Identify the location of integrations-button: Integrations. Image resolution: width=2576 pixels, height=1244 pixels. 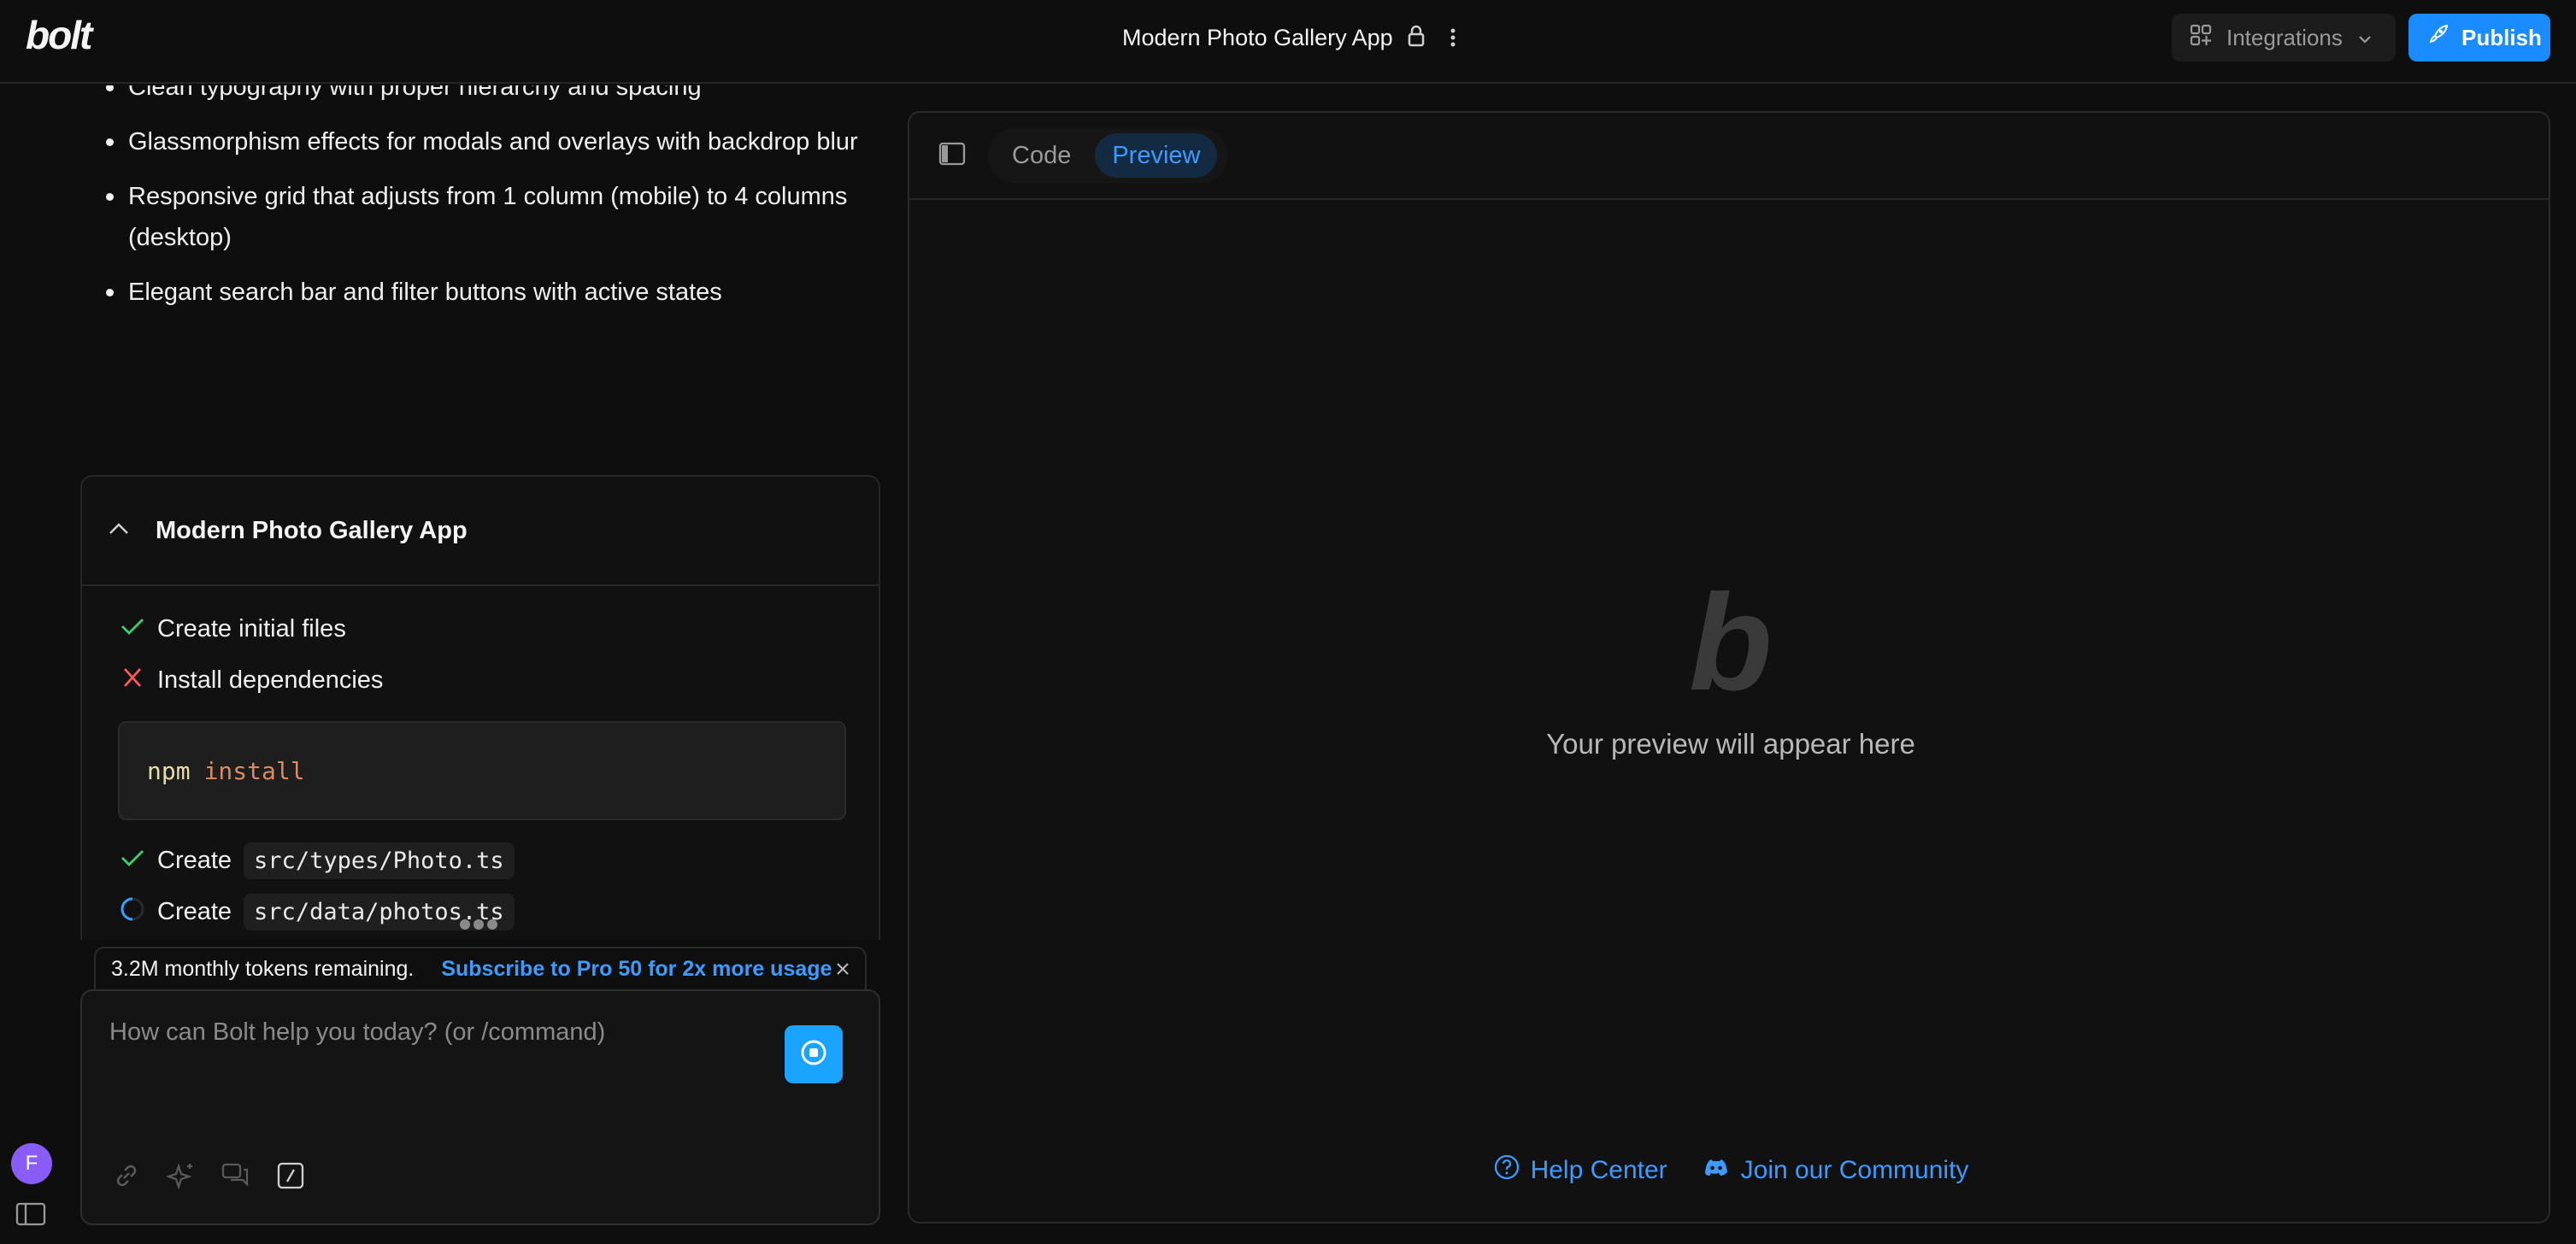
(2284, 38).